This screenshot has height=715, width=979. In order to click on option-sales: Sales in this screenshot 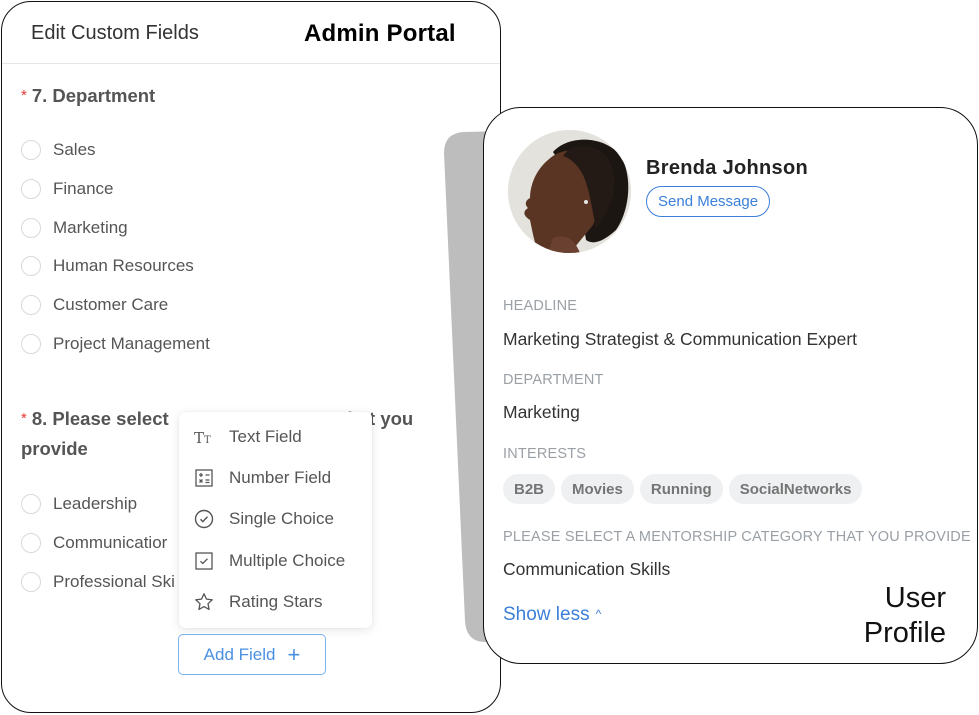, I will do `click(115, 150)`.